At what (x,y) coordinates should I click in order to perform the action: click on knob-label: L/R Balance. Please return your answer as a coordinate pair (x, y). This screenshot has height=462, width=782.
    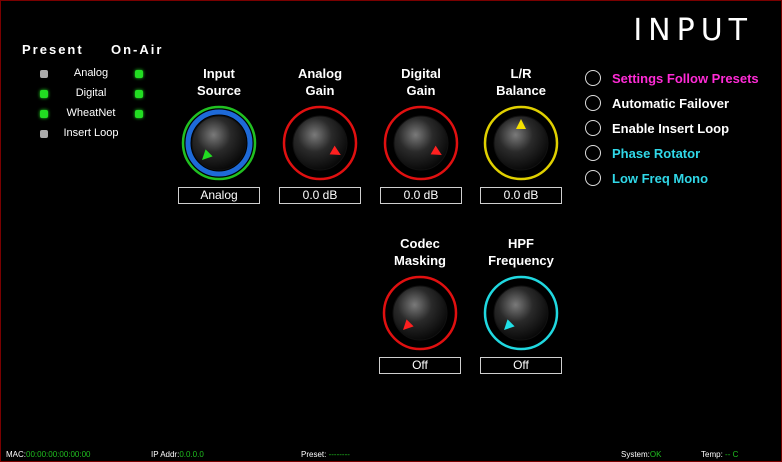
    Looking at the image, I should click on (521, 82).